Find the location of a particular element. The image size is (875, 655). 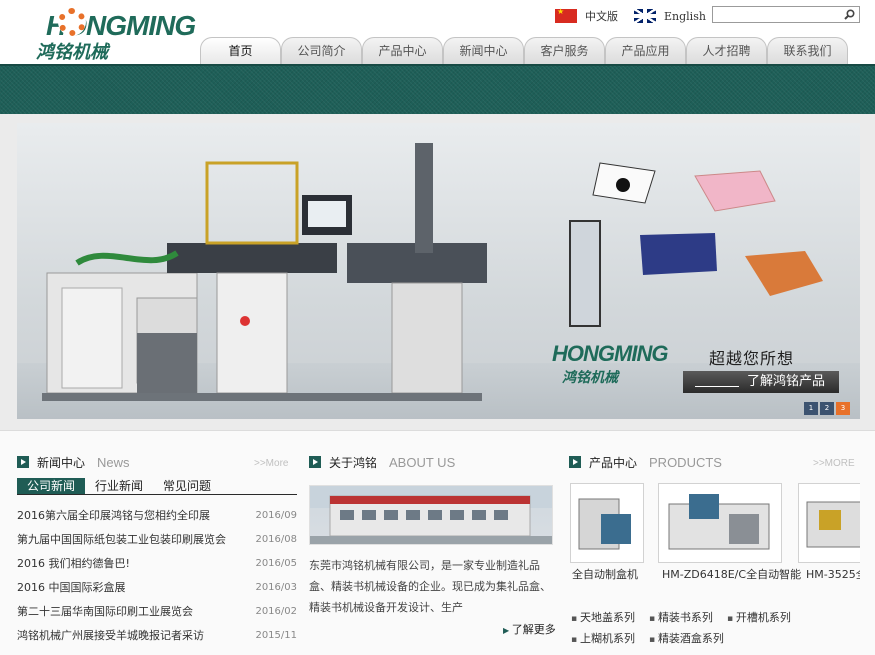

news-item-date: 2016/02 is located at coordinates (276, 611).